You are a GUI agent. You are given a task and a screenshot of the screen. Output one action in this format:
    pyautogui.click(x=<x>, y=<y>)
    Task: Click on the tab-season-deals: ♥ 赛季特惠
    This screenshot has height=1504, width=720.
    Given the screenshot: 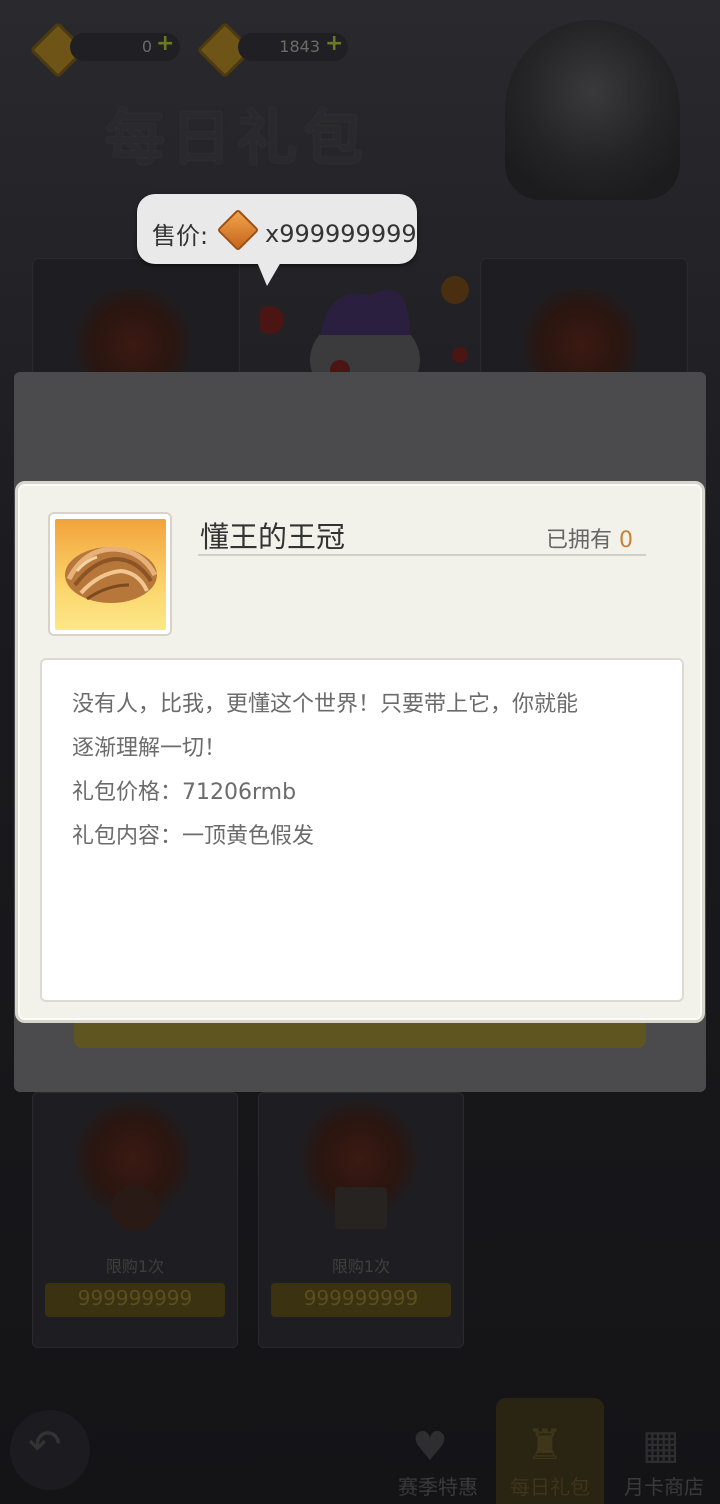 What is the action you would take?
    pyautogui.click(x=438, y=1451)
    